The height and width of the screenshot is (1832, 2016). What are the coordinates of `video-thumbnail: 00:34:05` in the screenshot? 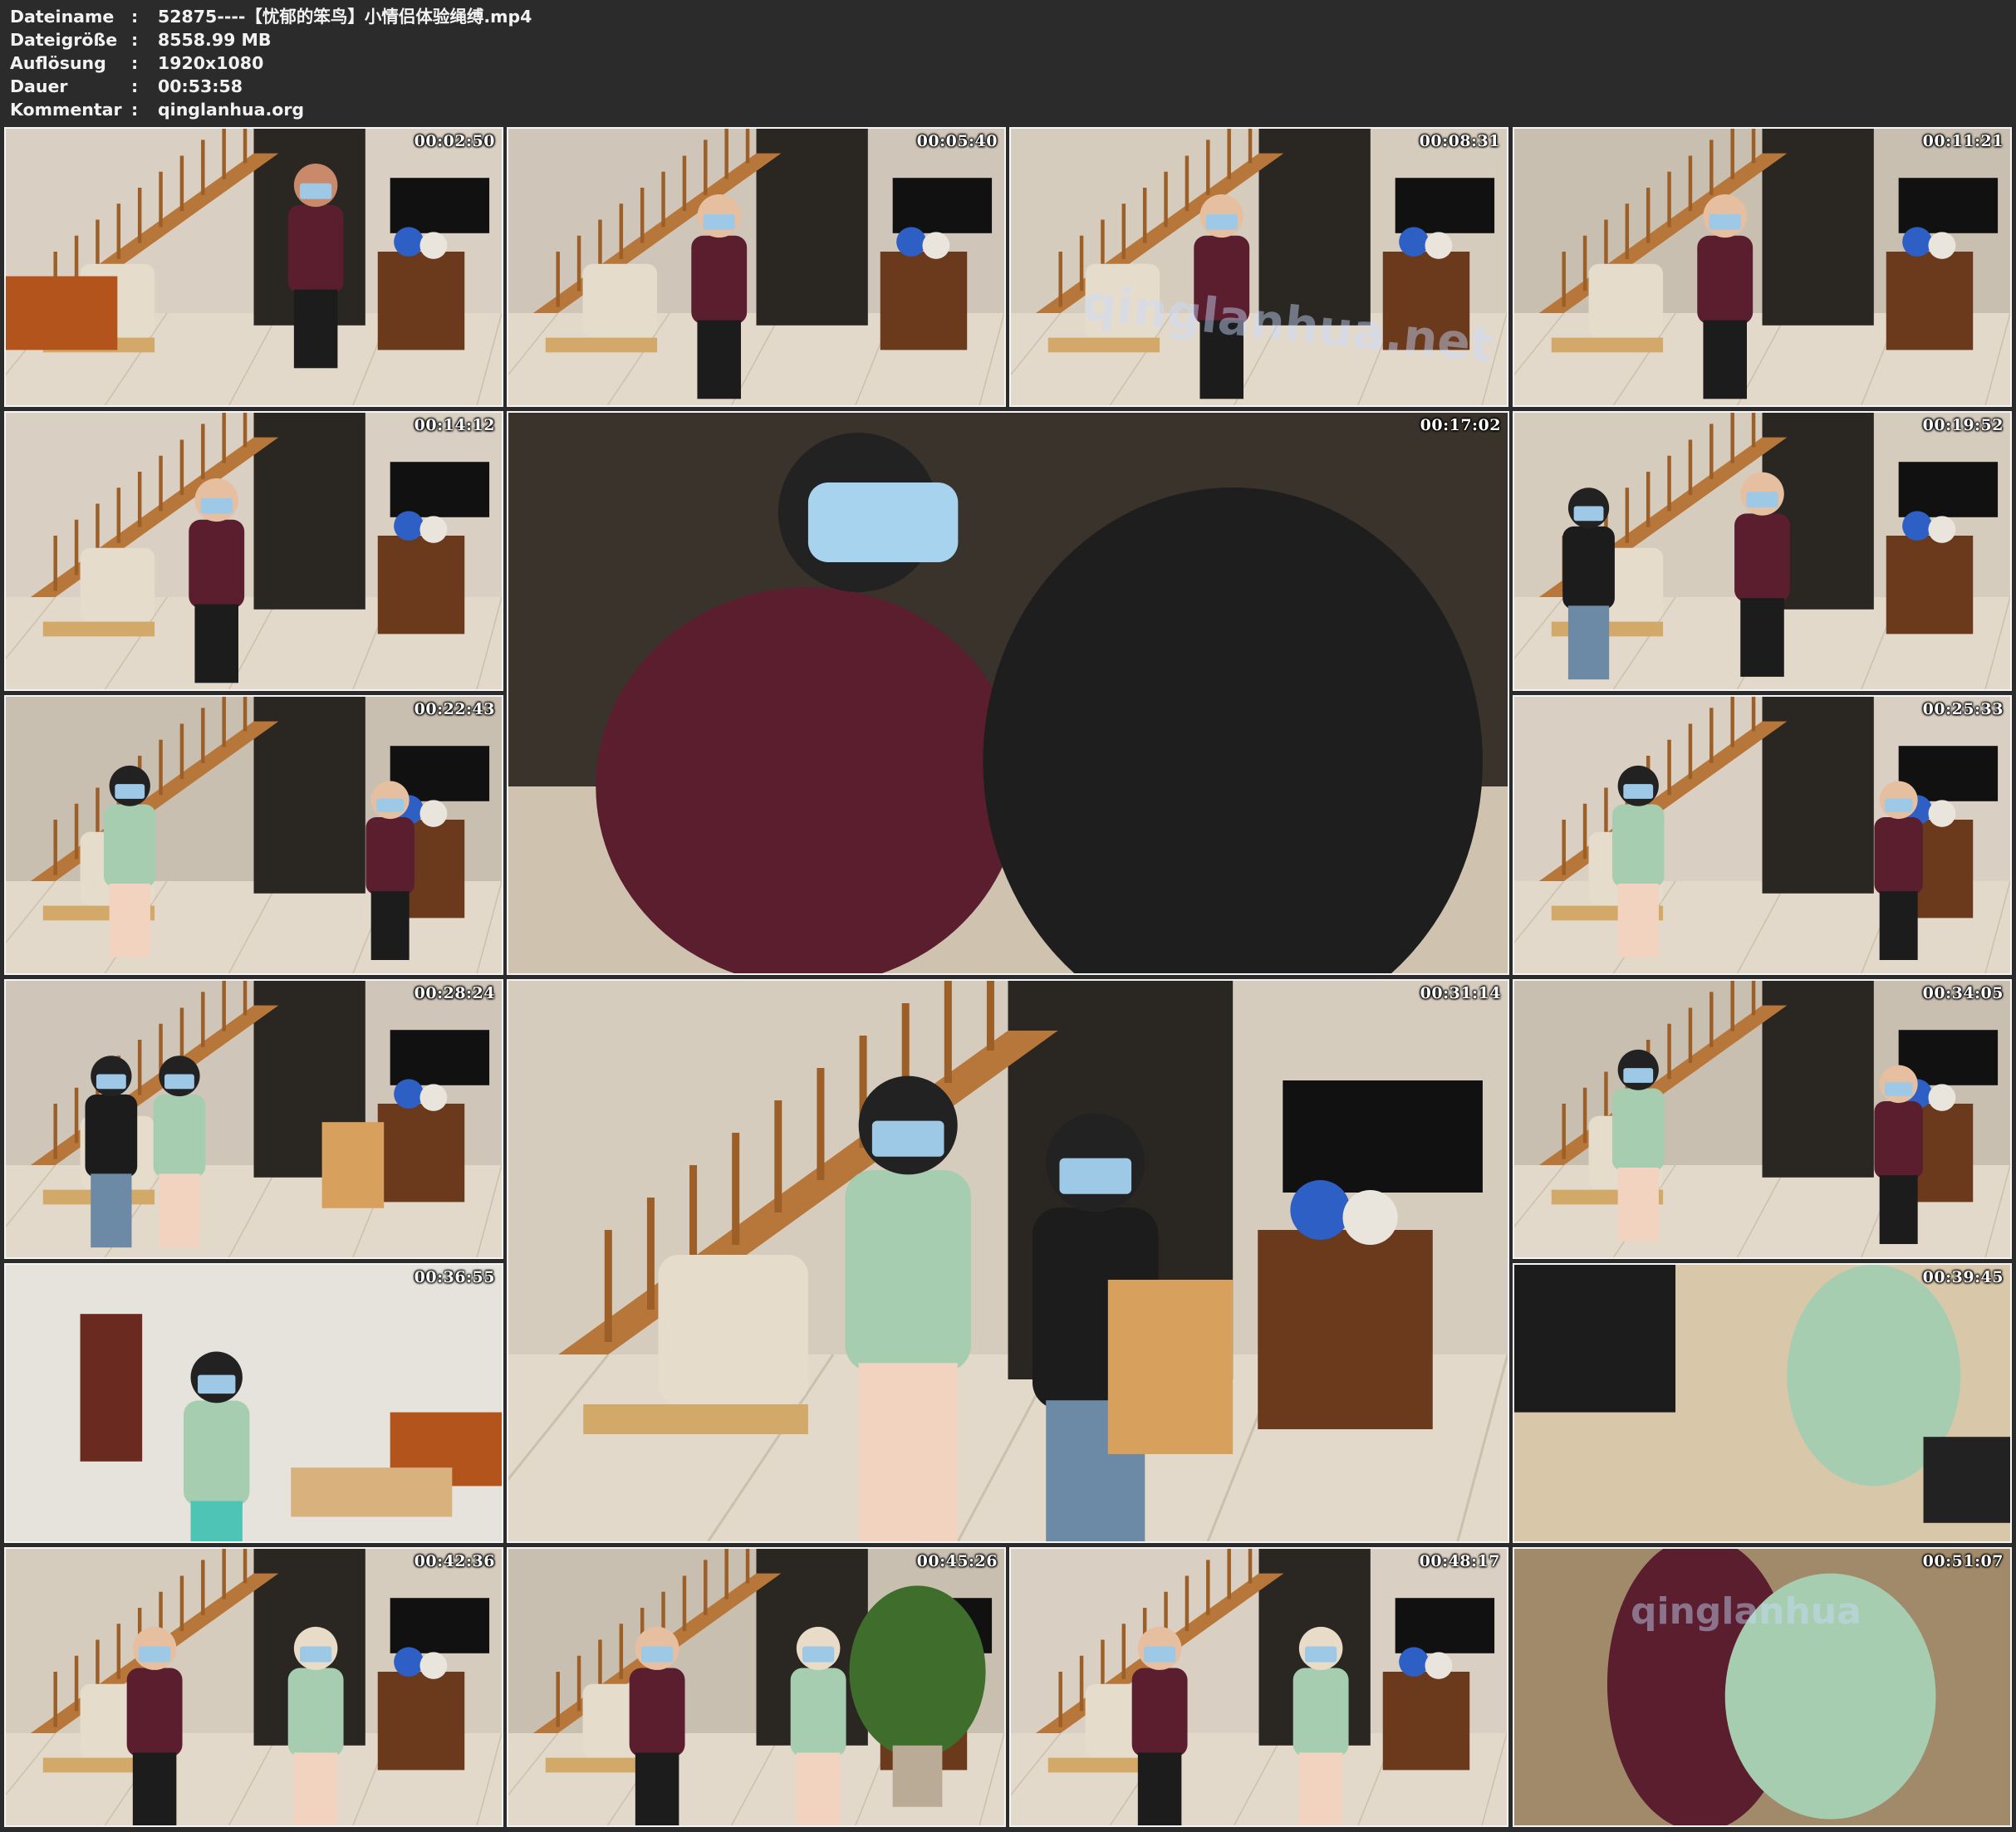 It's located at (1762, 1119).